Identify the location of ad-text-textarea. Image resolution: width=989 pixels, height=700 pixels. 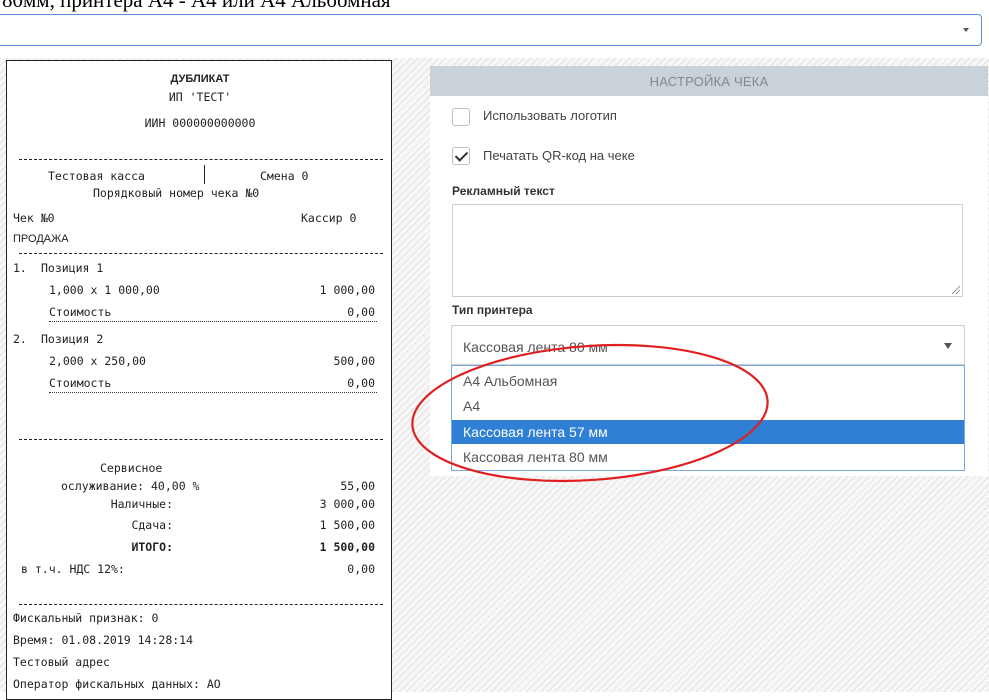
(707, 250).